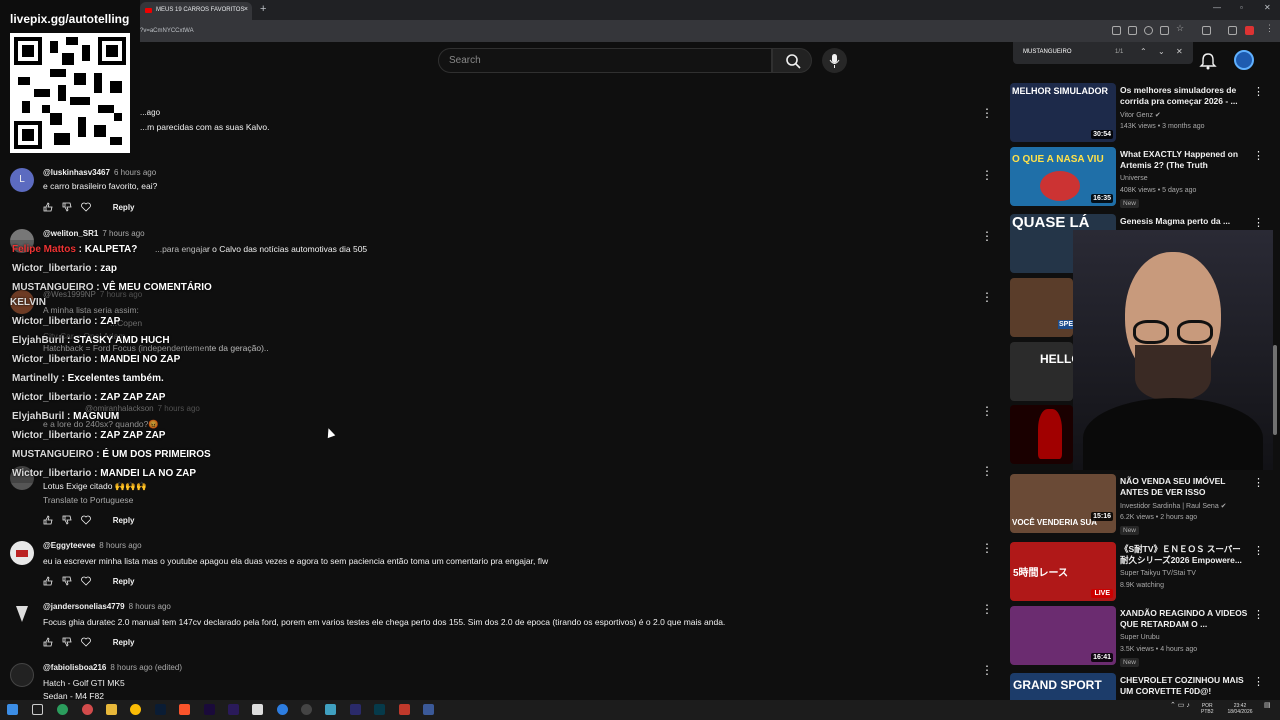 The image size is (1280, 720). What do you see at coordinates (84, 606) in the screenshot?
I see `comment-author: @jandersonelias4779` at bounding box center [84, 606].